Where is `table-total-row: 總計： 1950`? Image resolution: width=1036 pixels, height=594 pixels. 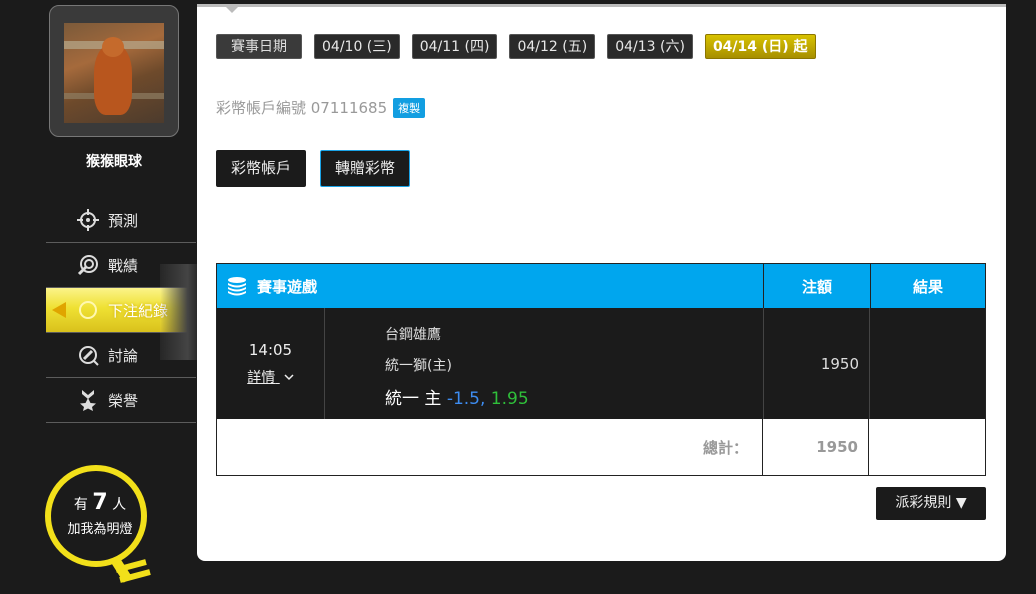
table-total-row: 總計： 1950 is located at coordinates (601, 447).